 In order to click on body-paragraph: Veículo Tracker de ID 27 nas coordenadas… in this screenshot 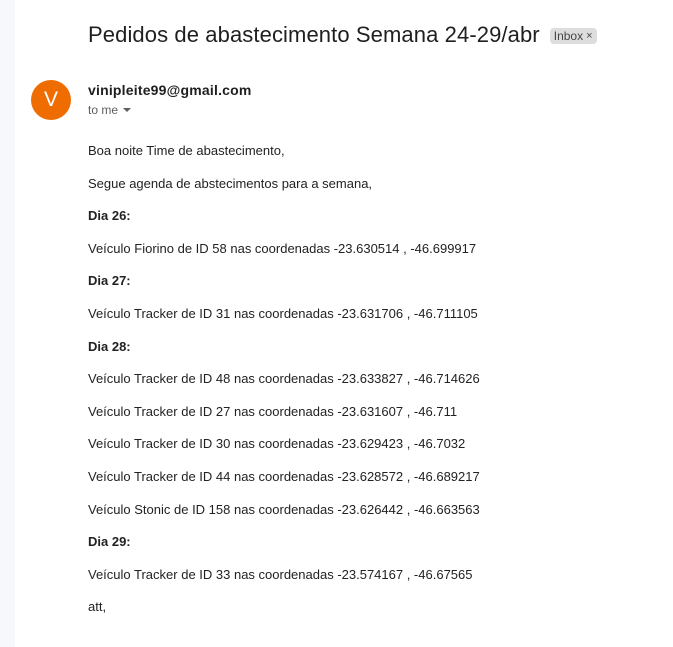, I will do `click(273, 411)`.